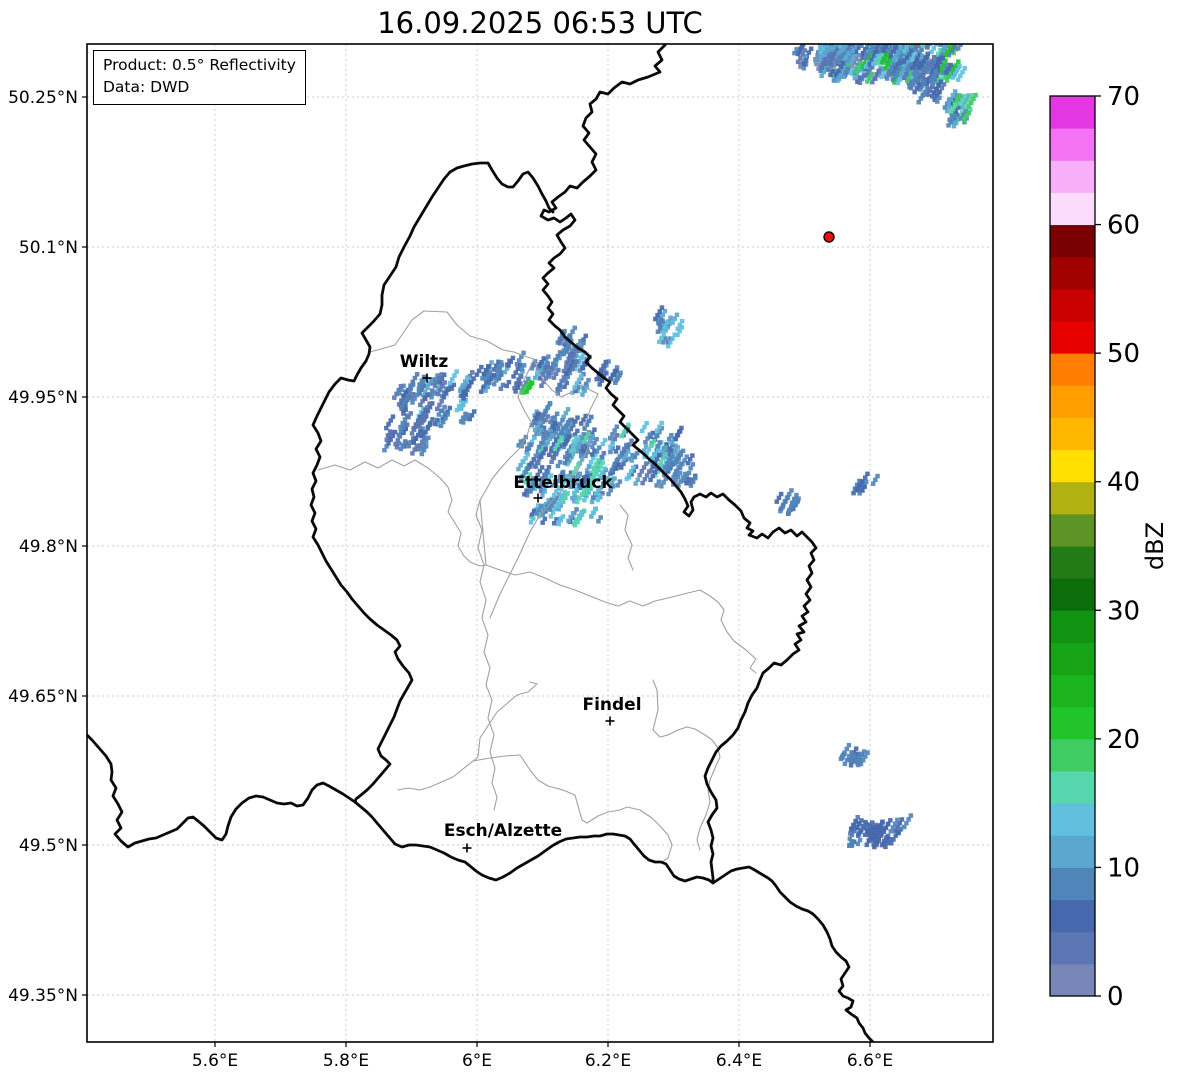 The width and height of the screenshot is (1184, 1081). I want to click on country-border-line, so click(501, 187).